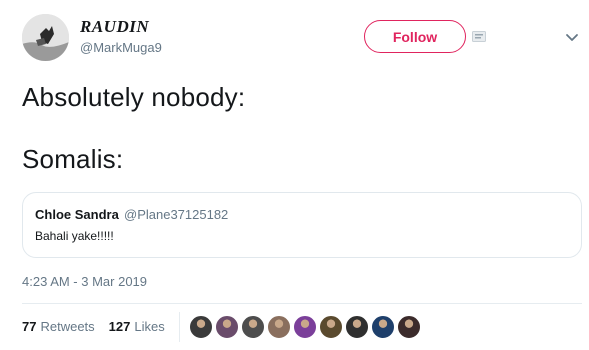 The height and width of the screenshot is (350, 589). Describe the element at coordinates (77, 214) in the screenshot. I see `quoted-author-name: Chloe Sandra` at that location.